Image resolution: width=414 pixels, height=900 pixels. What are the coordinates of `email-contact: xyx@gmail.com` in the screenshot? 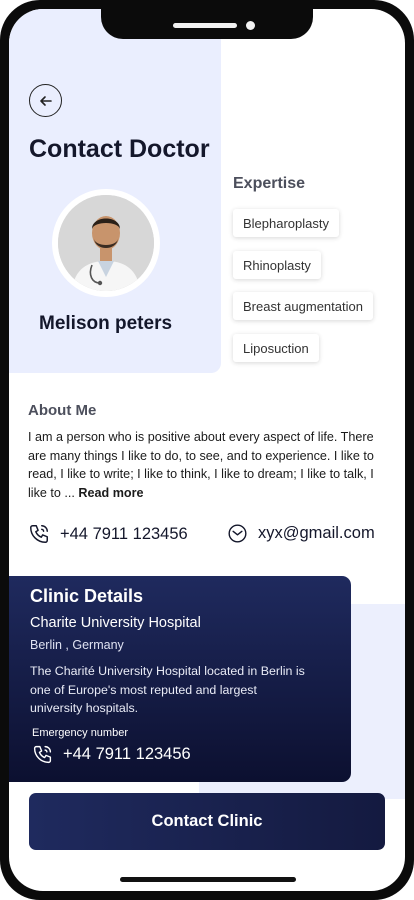 It's located at (301, 533).